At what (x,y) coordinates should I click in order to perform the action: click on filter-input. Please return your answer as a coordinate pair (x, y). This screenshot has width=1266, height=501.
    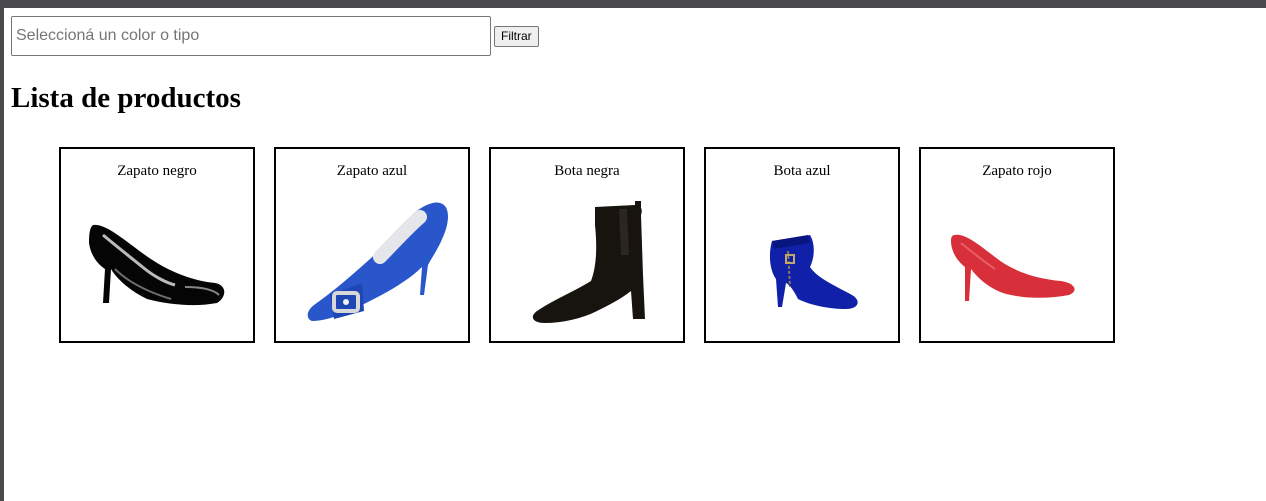
    Looking at the image, I should click on (251, 36).